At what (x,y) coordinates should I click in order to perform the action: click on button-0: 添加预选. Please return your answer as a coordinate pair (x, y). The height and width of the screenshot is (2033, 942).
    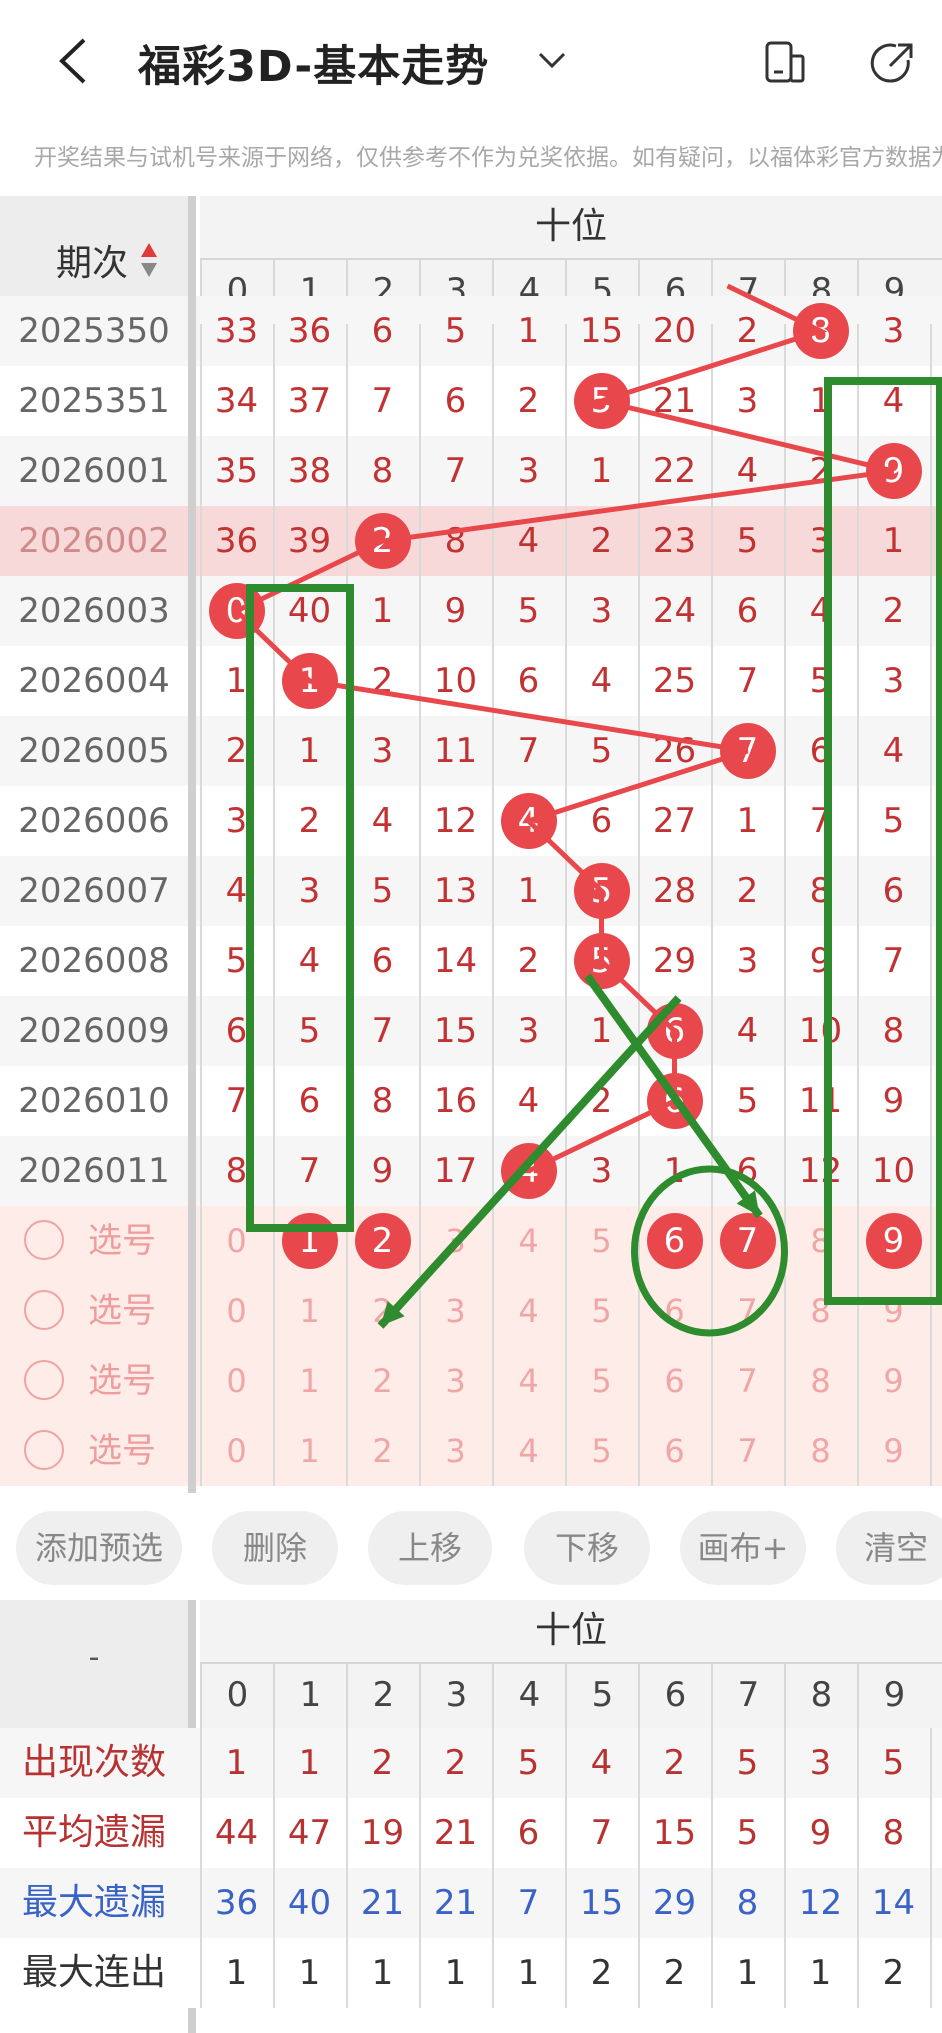
    Looking at the image, I should click on (99, 1548).